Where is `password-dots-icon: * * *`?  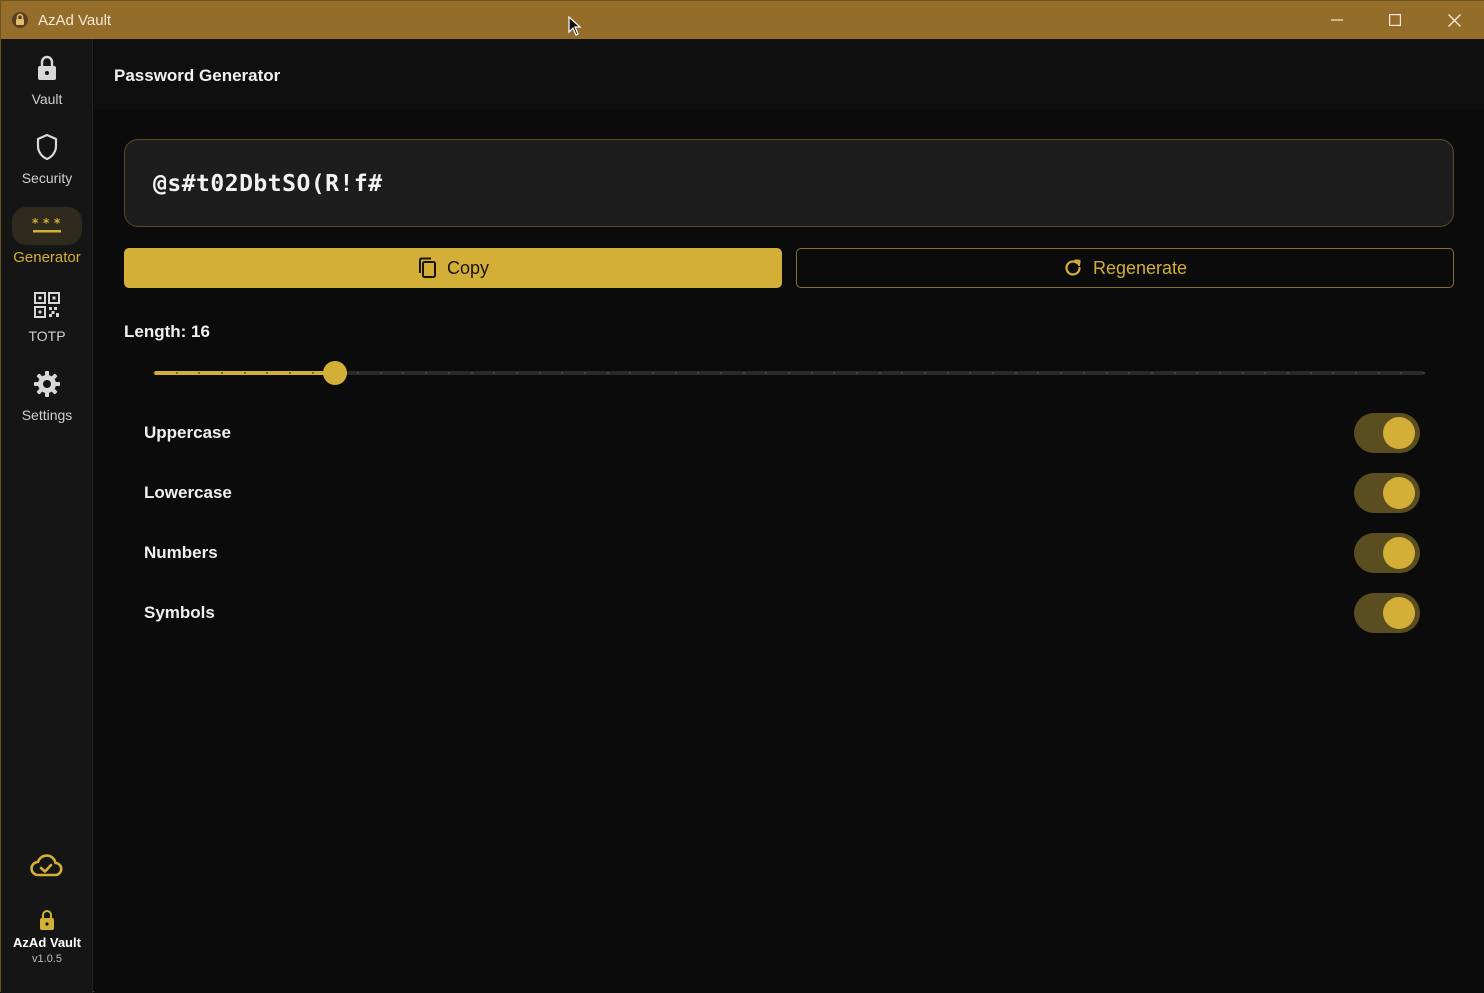 password-dots-icon: * * * is located at coordinates (46, 224).